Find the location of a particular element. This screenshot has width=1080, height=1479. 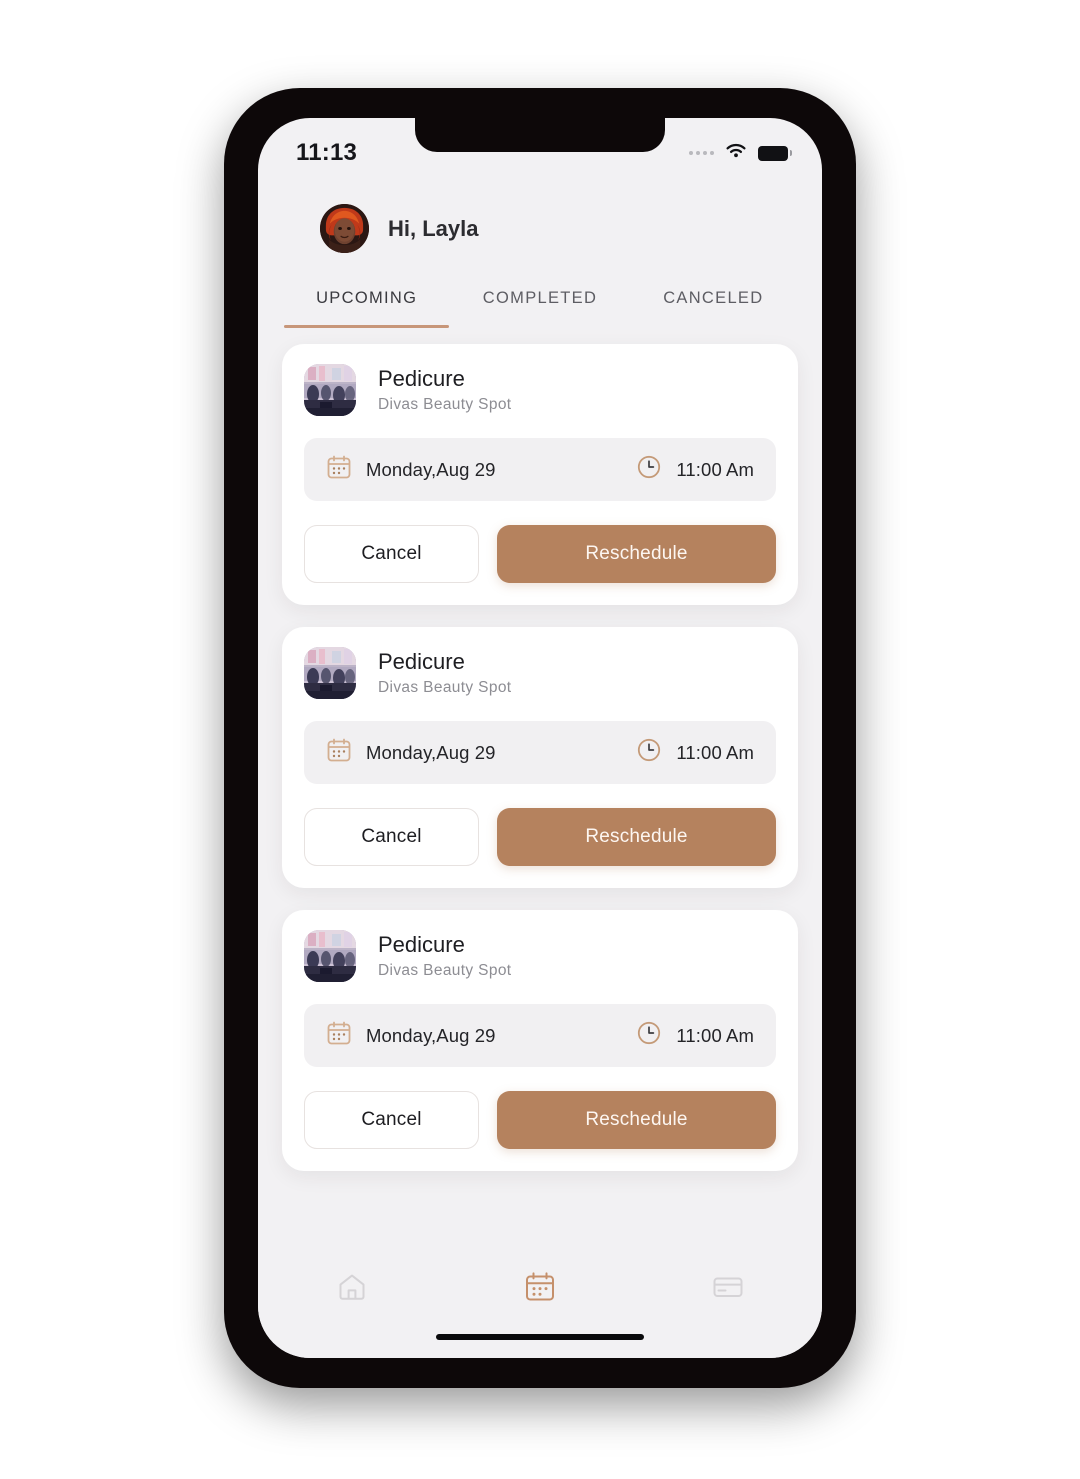

home-indicator is located at coordinates (540, 1337).